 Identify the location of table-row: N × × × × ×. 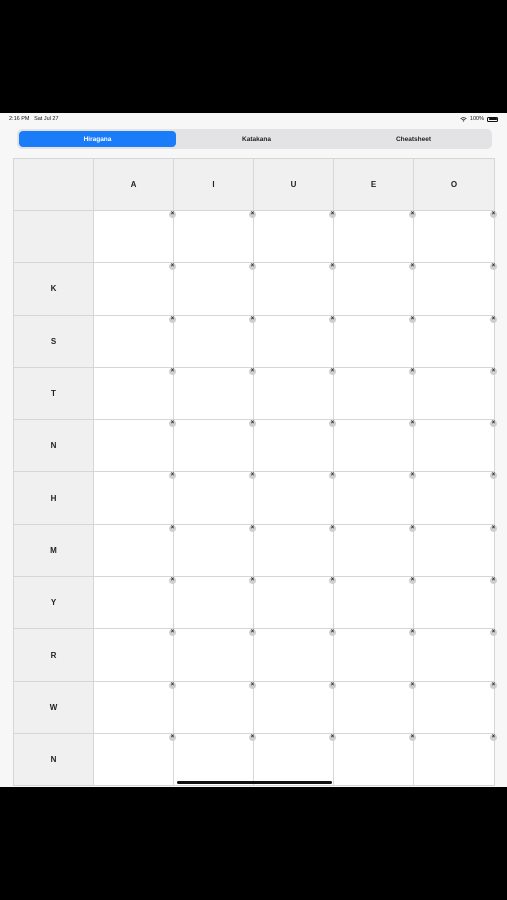
(255, 760).